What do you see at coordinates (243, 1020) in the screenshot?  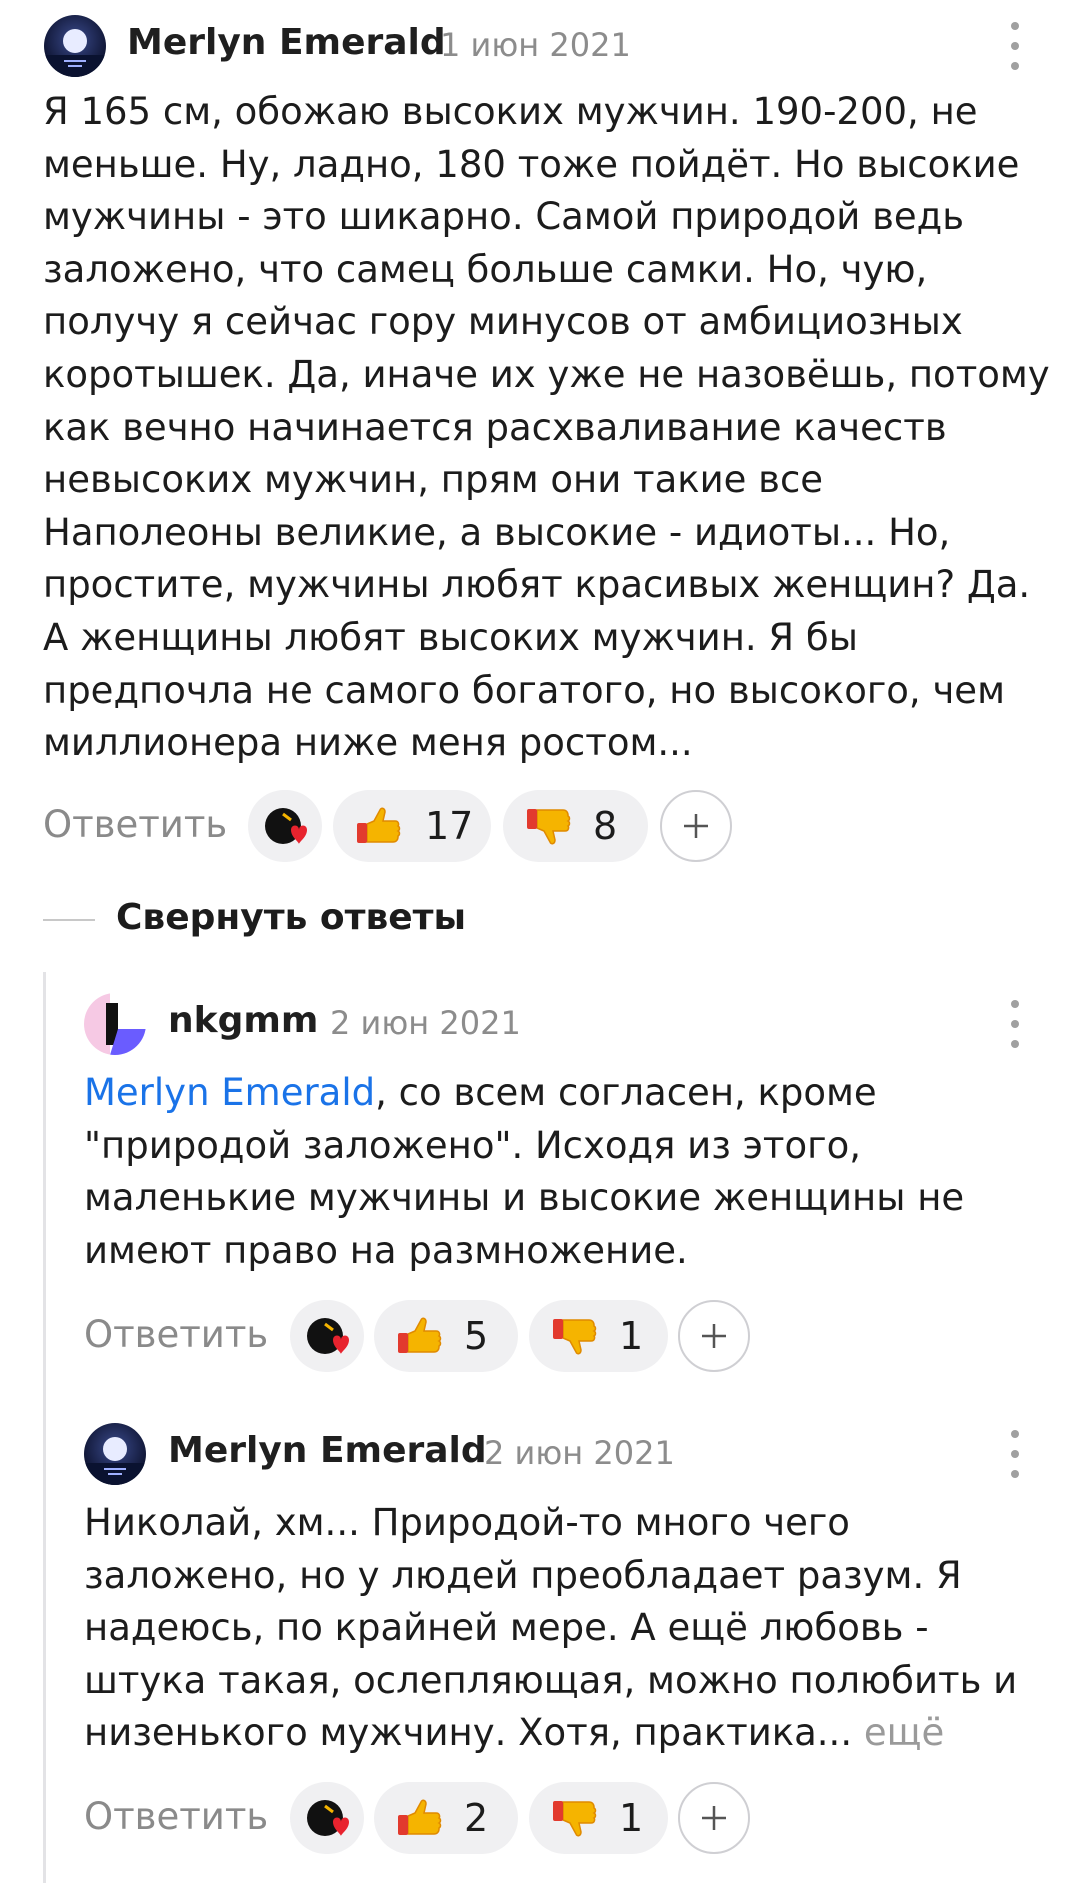 I see `comment-author: nkgmm` at bounding box center [243, 1020].